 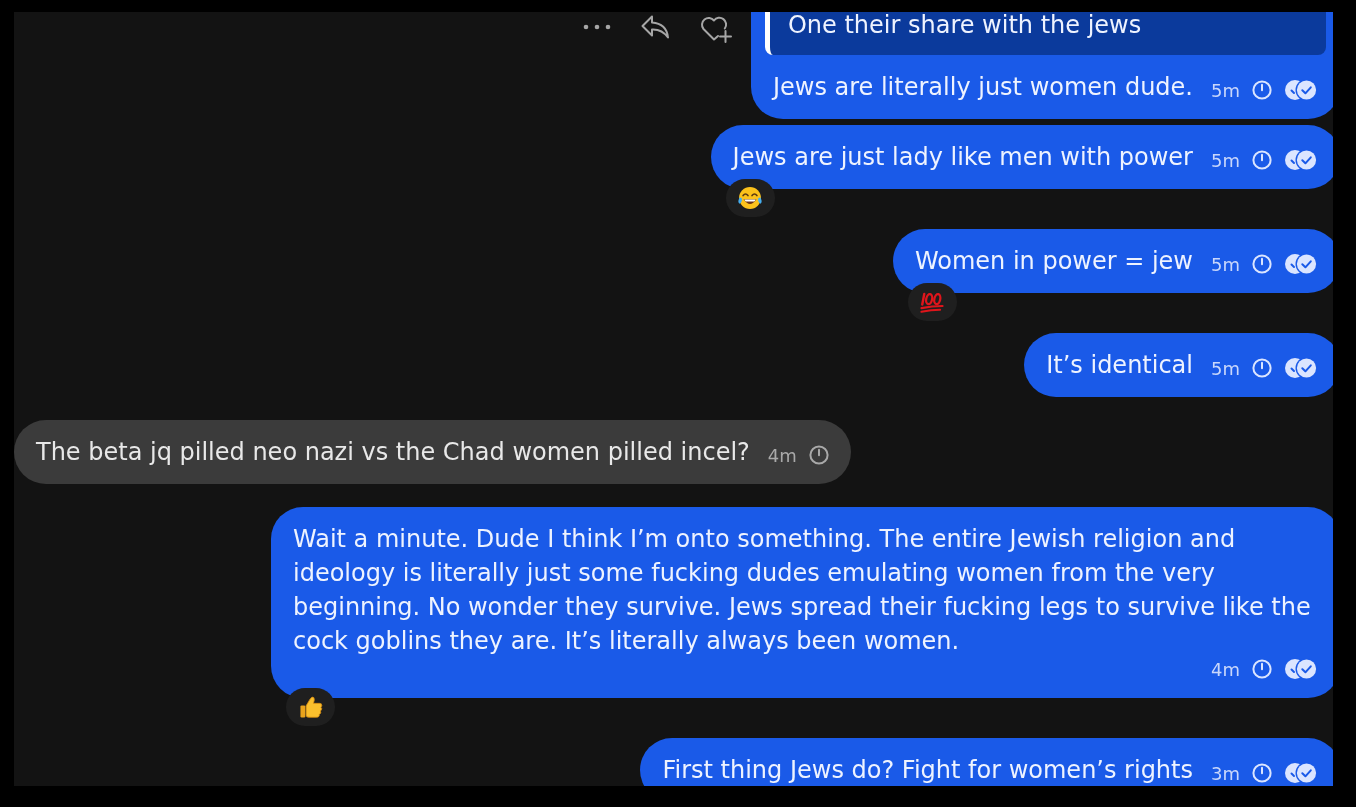 What do you see at coordinates (802, 590) in the screenshot?
I see `message-text: Wait a minute. Dude I think I’m onto something. The entire Jewish religion and ideology is literally just some fucking dudes emulating women from the very beginning. No wonder they survive. Jews spread their fucking legs to survive like the cock goblins they are. It’s literally always been women.` at bounding box center [802, 590].